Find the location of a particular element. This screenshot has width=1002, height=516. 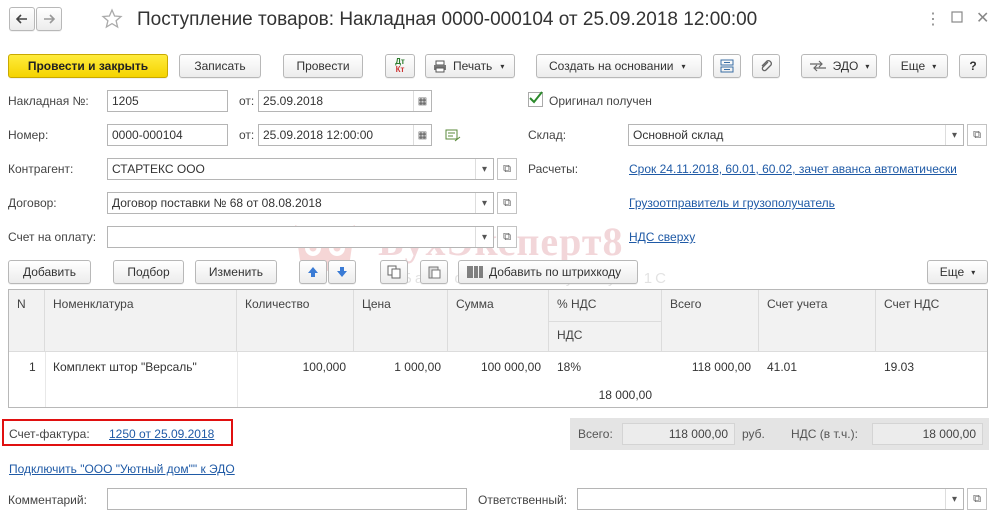

copy-rows-button is located at coordinates (394, 272).